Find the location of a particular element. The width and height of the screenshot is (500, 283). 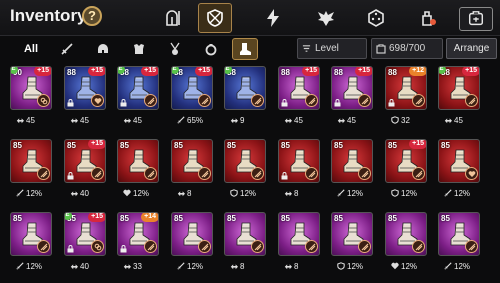

filter-boots is located at coordinates (245, 49).